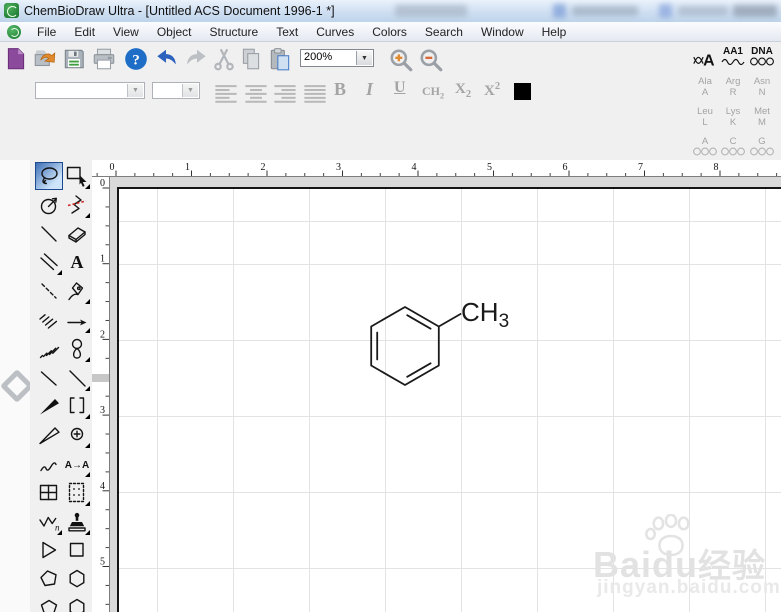 This screenshot has width=781, height=612. What do you see at coordinates (234, 32) in the screenshot?
I see `menu-item-structure: Structure` at bounding box center [234, 32].